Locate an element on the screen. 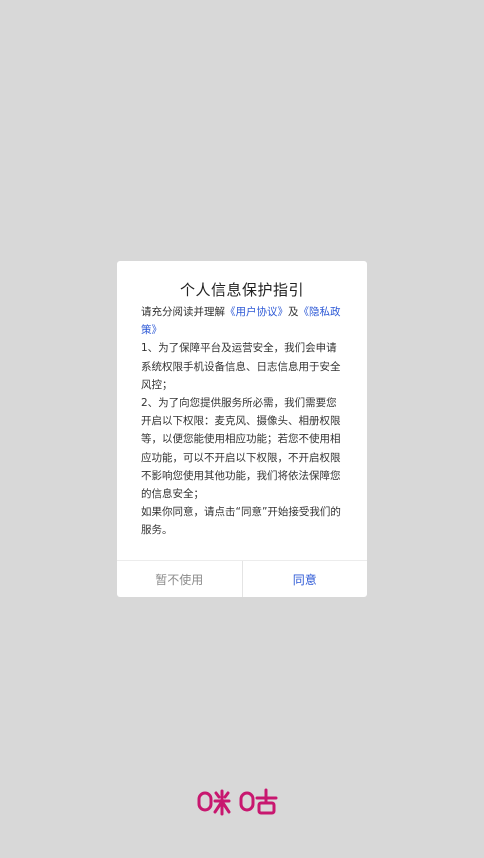  dialog-title: 个人信息保护指引 is located at coordinates (241, 290).